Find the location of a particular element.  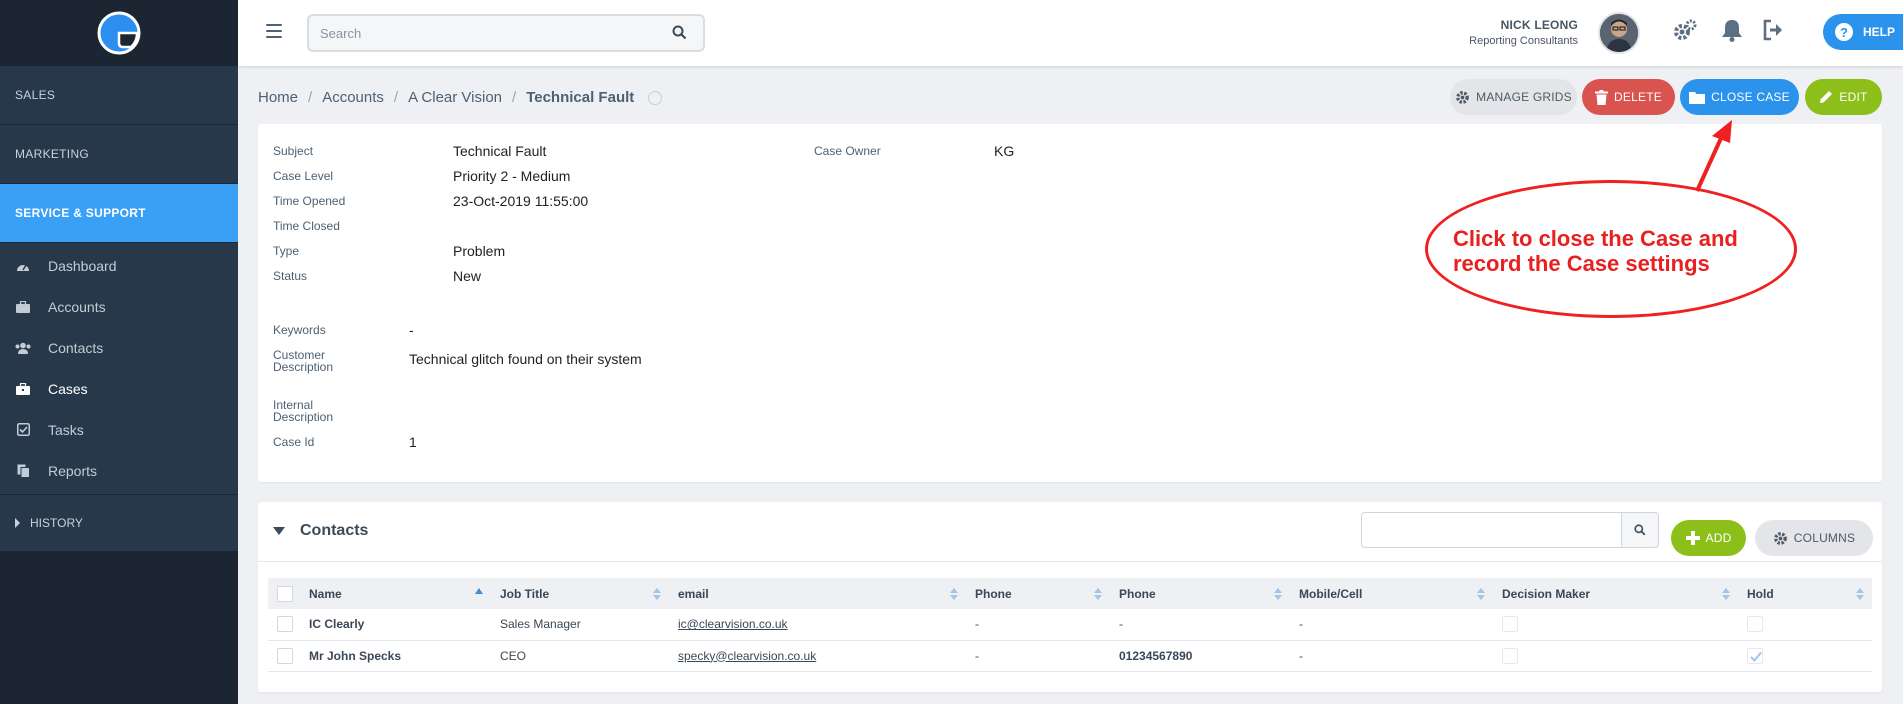

breadcrumb-home: Home is located at coordinates (278, 97).